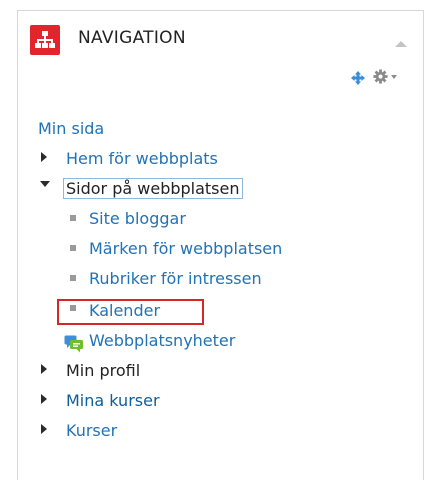 Image resolution: width=440 pixels, height=480 pixels. I want to click on collapse-arrow-icon, so click(45, 184).